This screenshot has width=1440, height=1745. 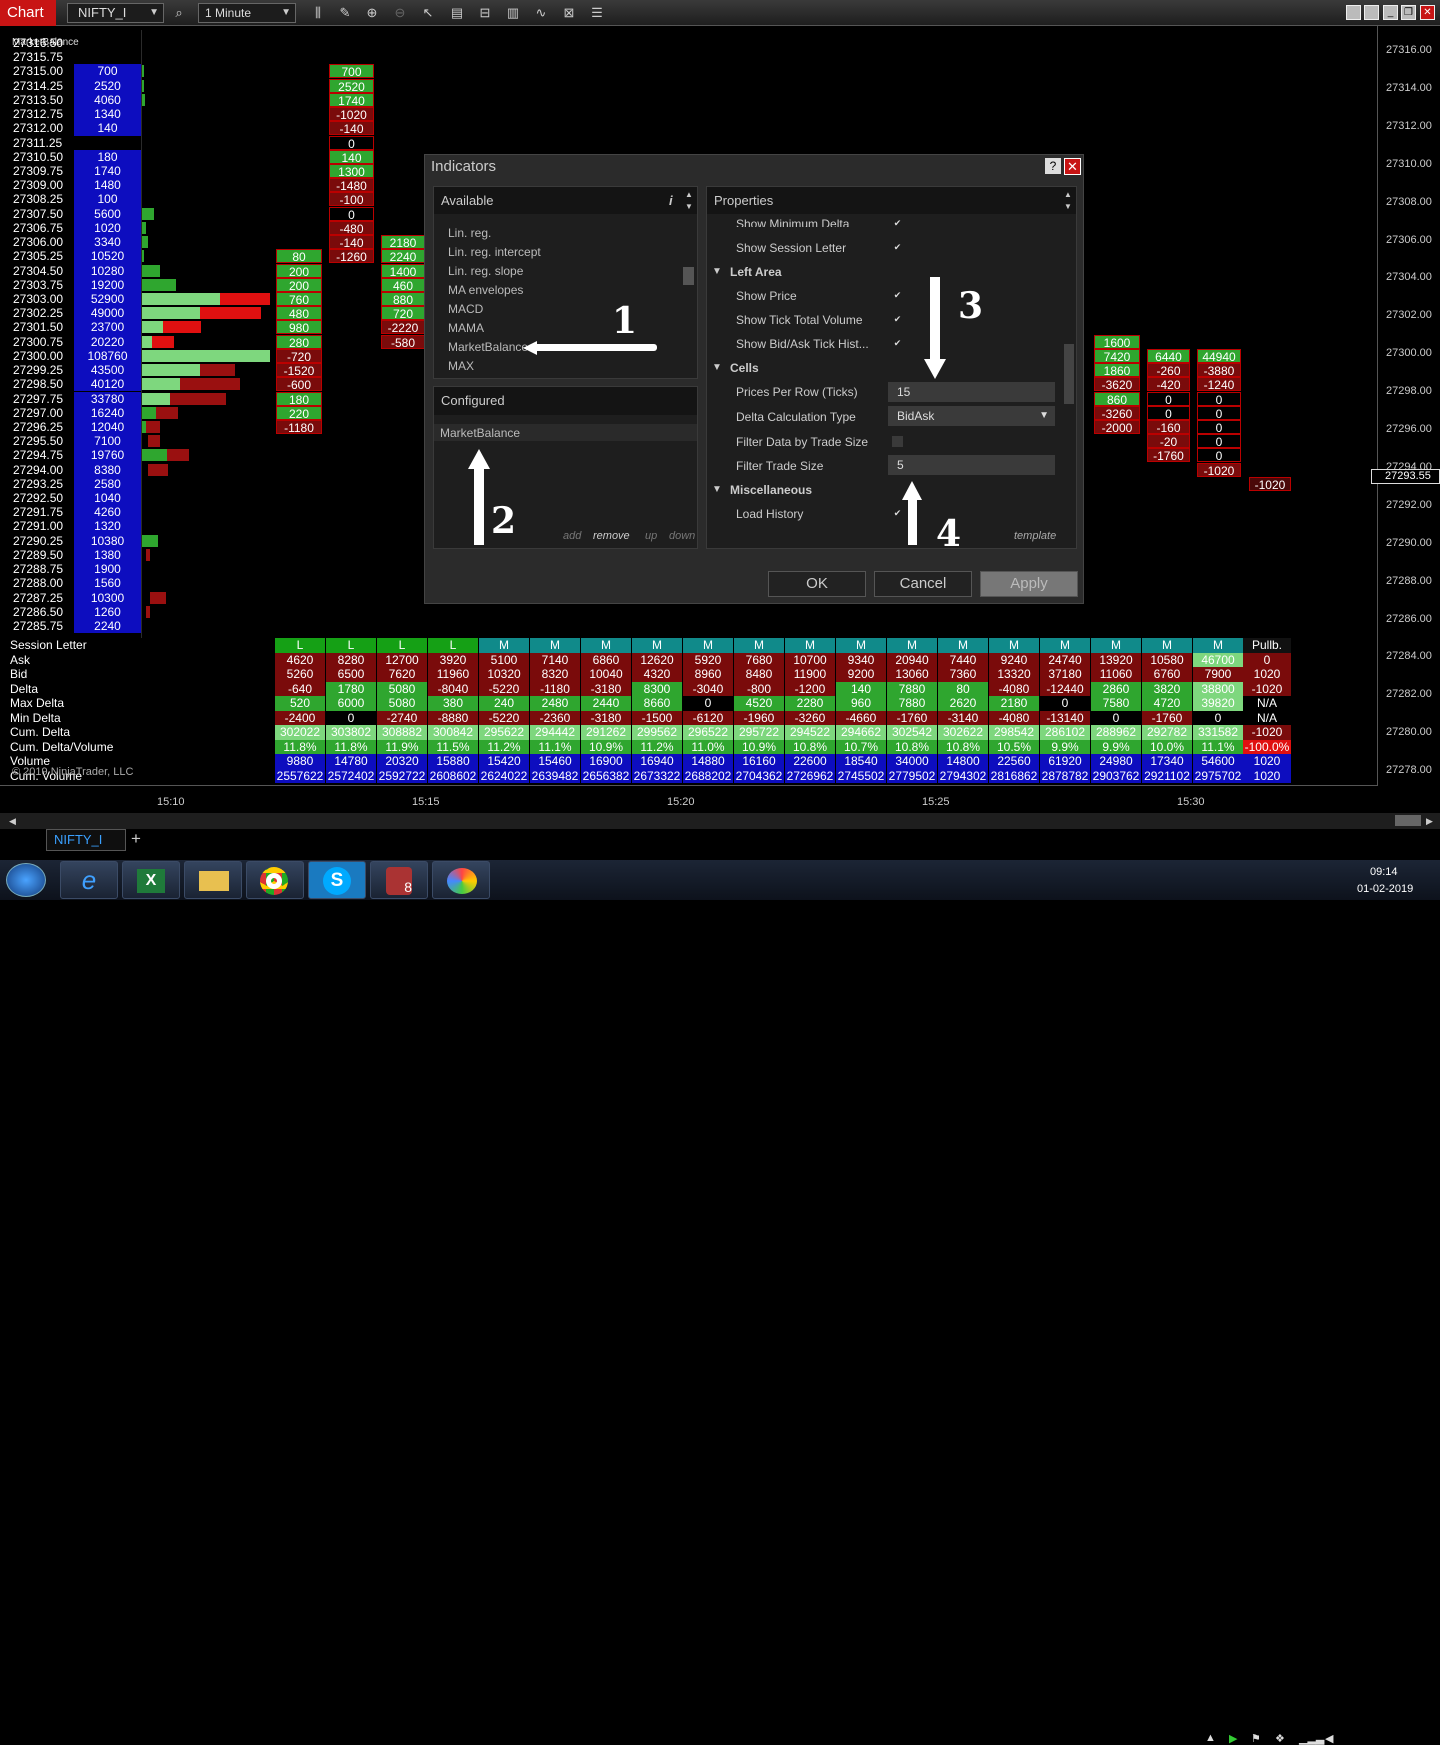 I want to click on start-button, so click(x=26, y=880).